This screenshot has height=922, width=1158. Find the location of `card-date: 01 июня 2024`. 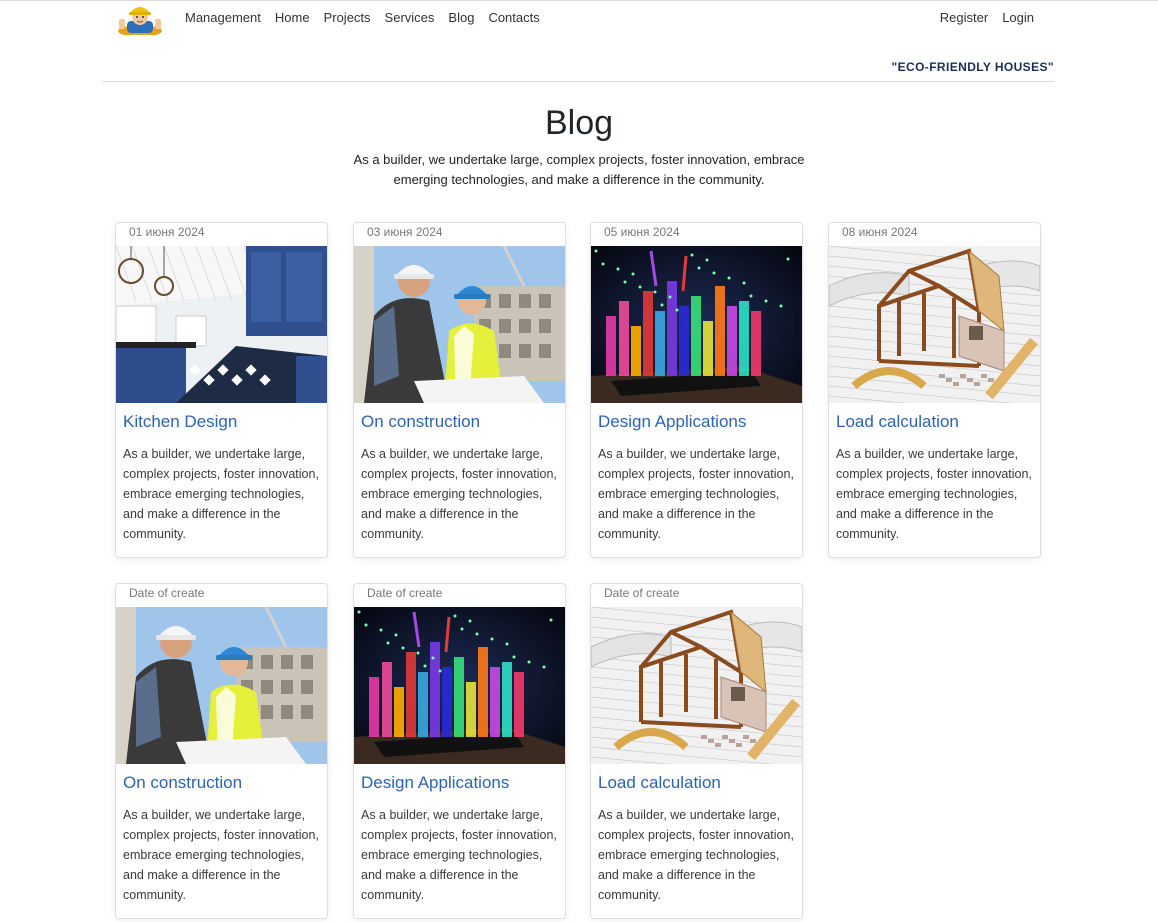

card-date: 01 июня 2024 is located at coordinates (167, 232).